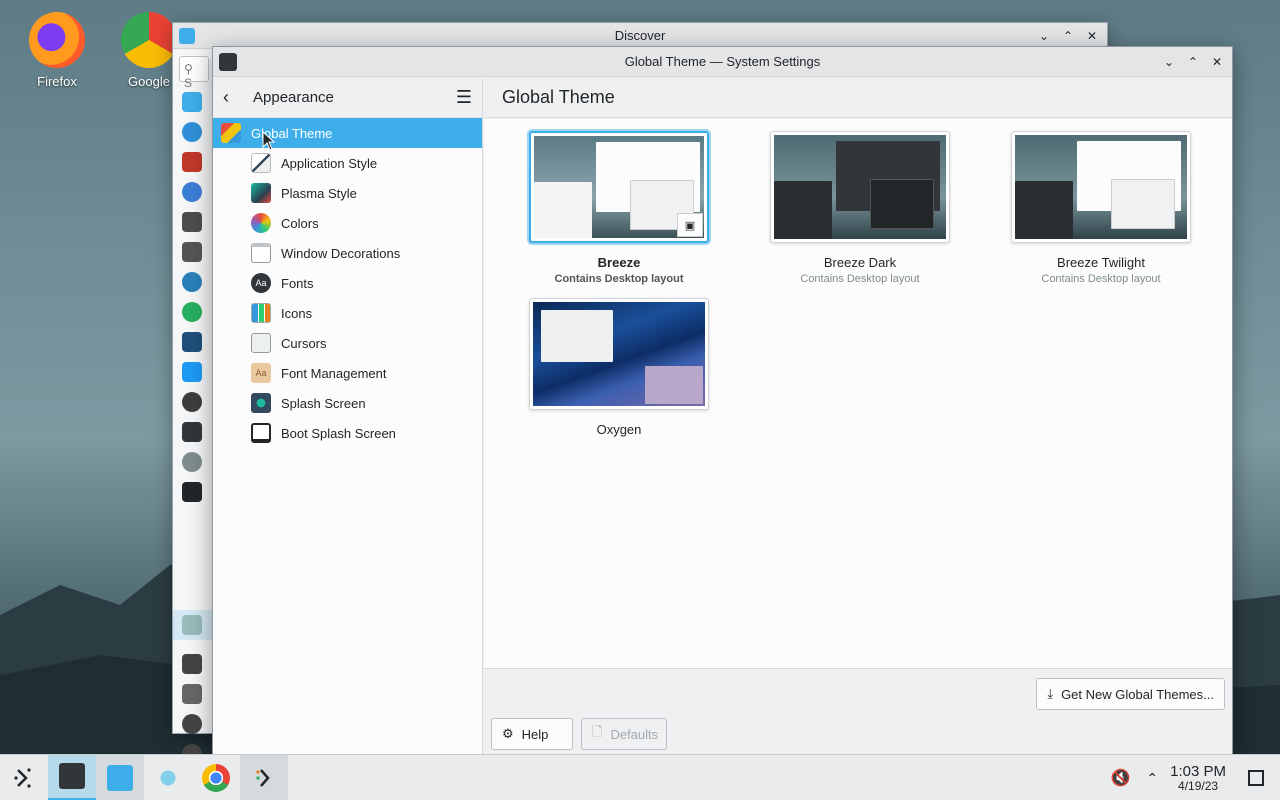  I want to click on theme-preview: ▣, so click(619, 187).